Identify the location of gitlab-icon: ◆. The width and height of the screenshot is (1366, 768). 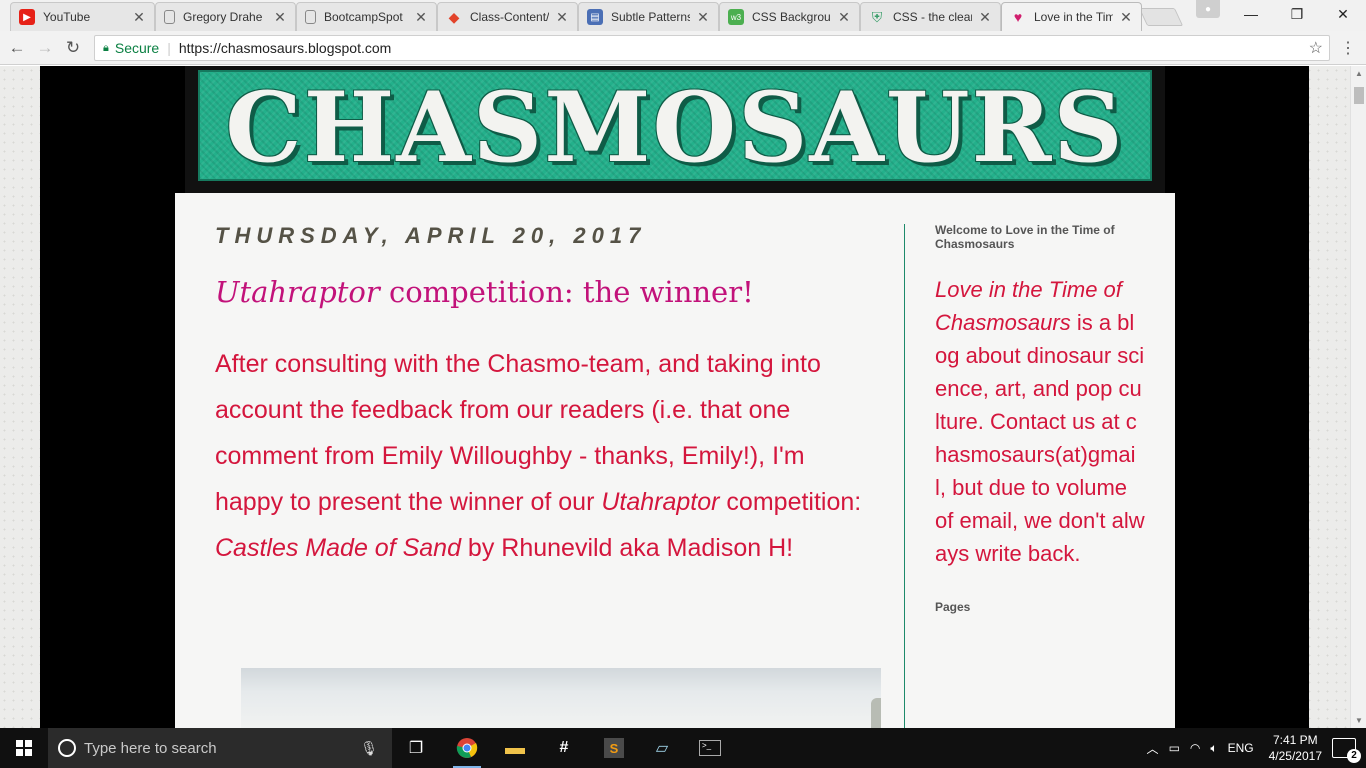
(454, 16).